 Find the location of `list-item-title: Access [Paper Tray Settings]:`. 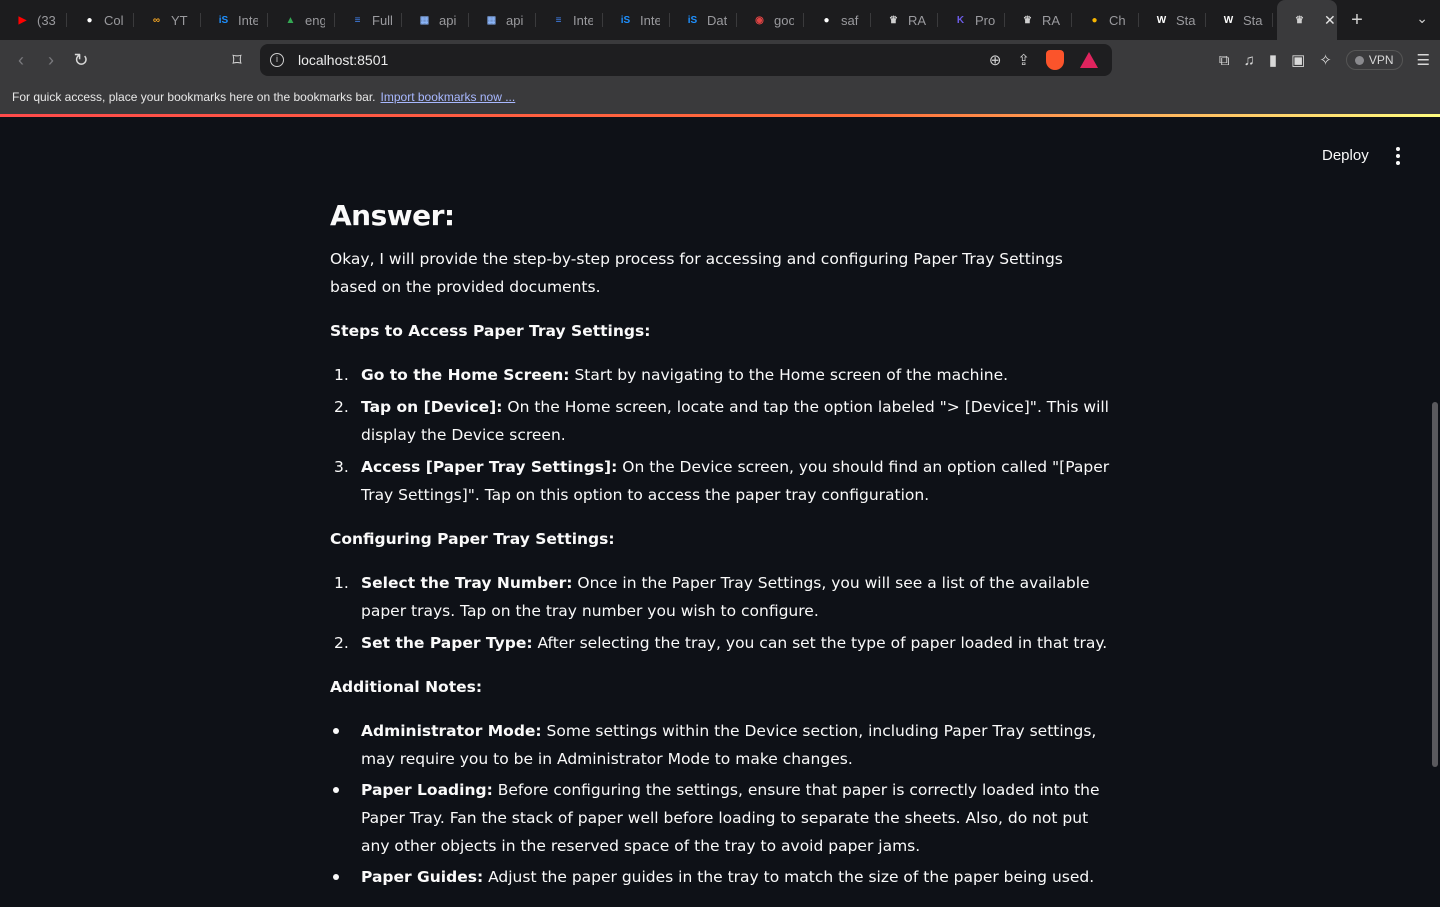

list-item-title: Access [Paper Tray Settings]: is located at coordinates (489, 467).